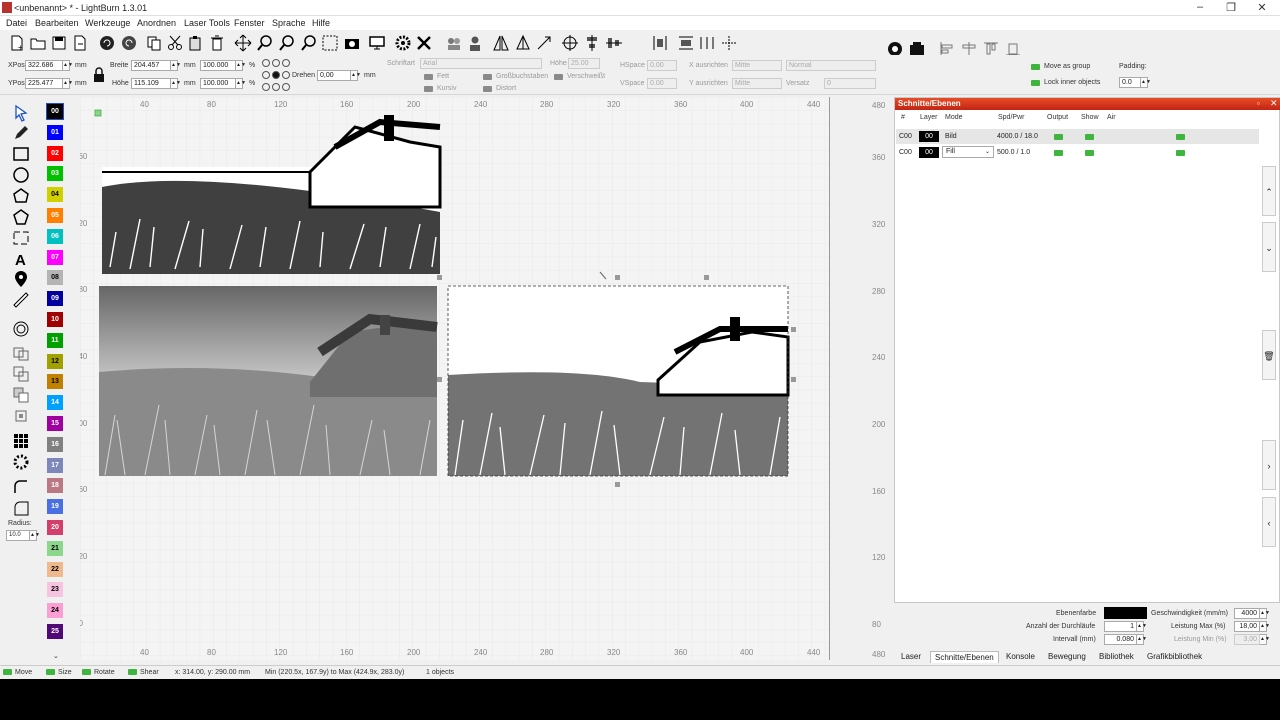  I want to click on new-file-icon: +, so click(17, 43).